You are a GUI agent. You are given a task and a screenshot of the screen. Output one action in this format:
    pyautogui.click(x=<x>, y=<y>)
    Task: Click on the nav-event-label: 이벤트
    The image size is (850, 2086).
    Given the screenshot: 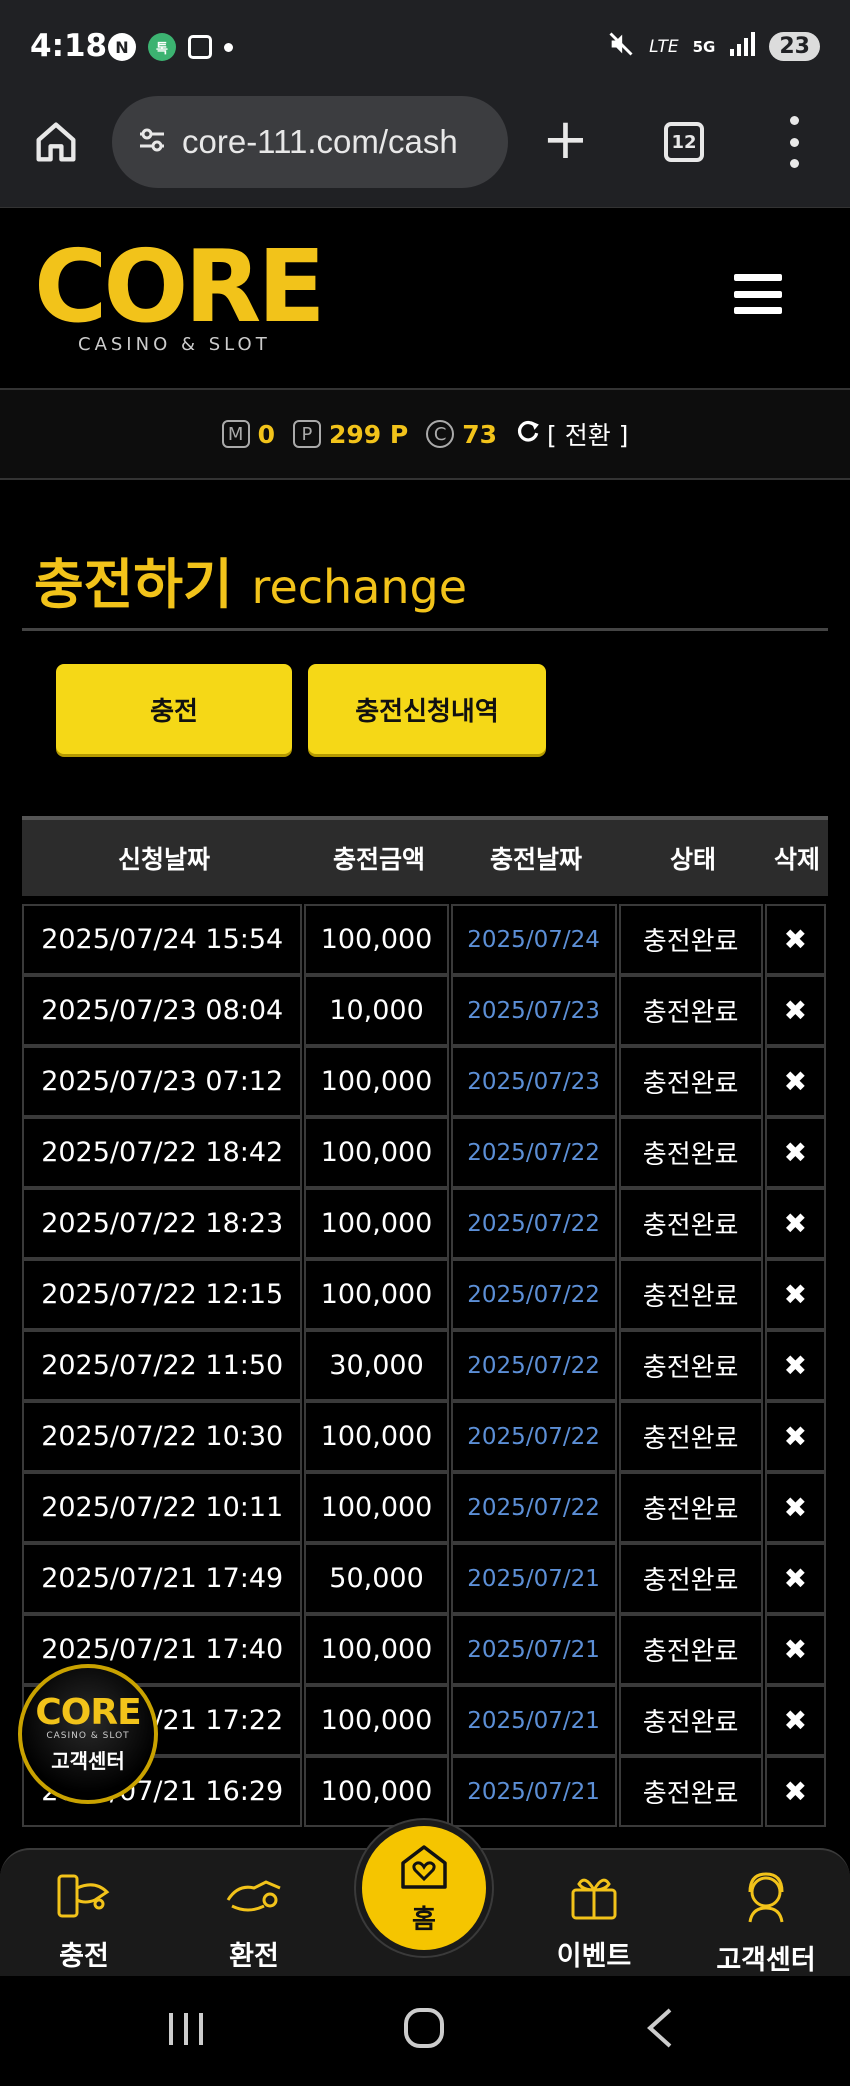 What is the action you would take?
    pyautogui.click(x=594, y=1956)
    